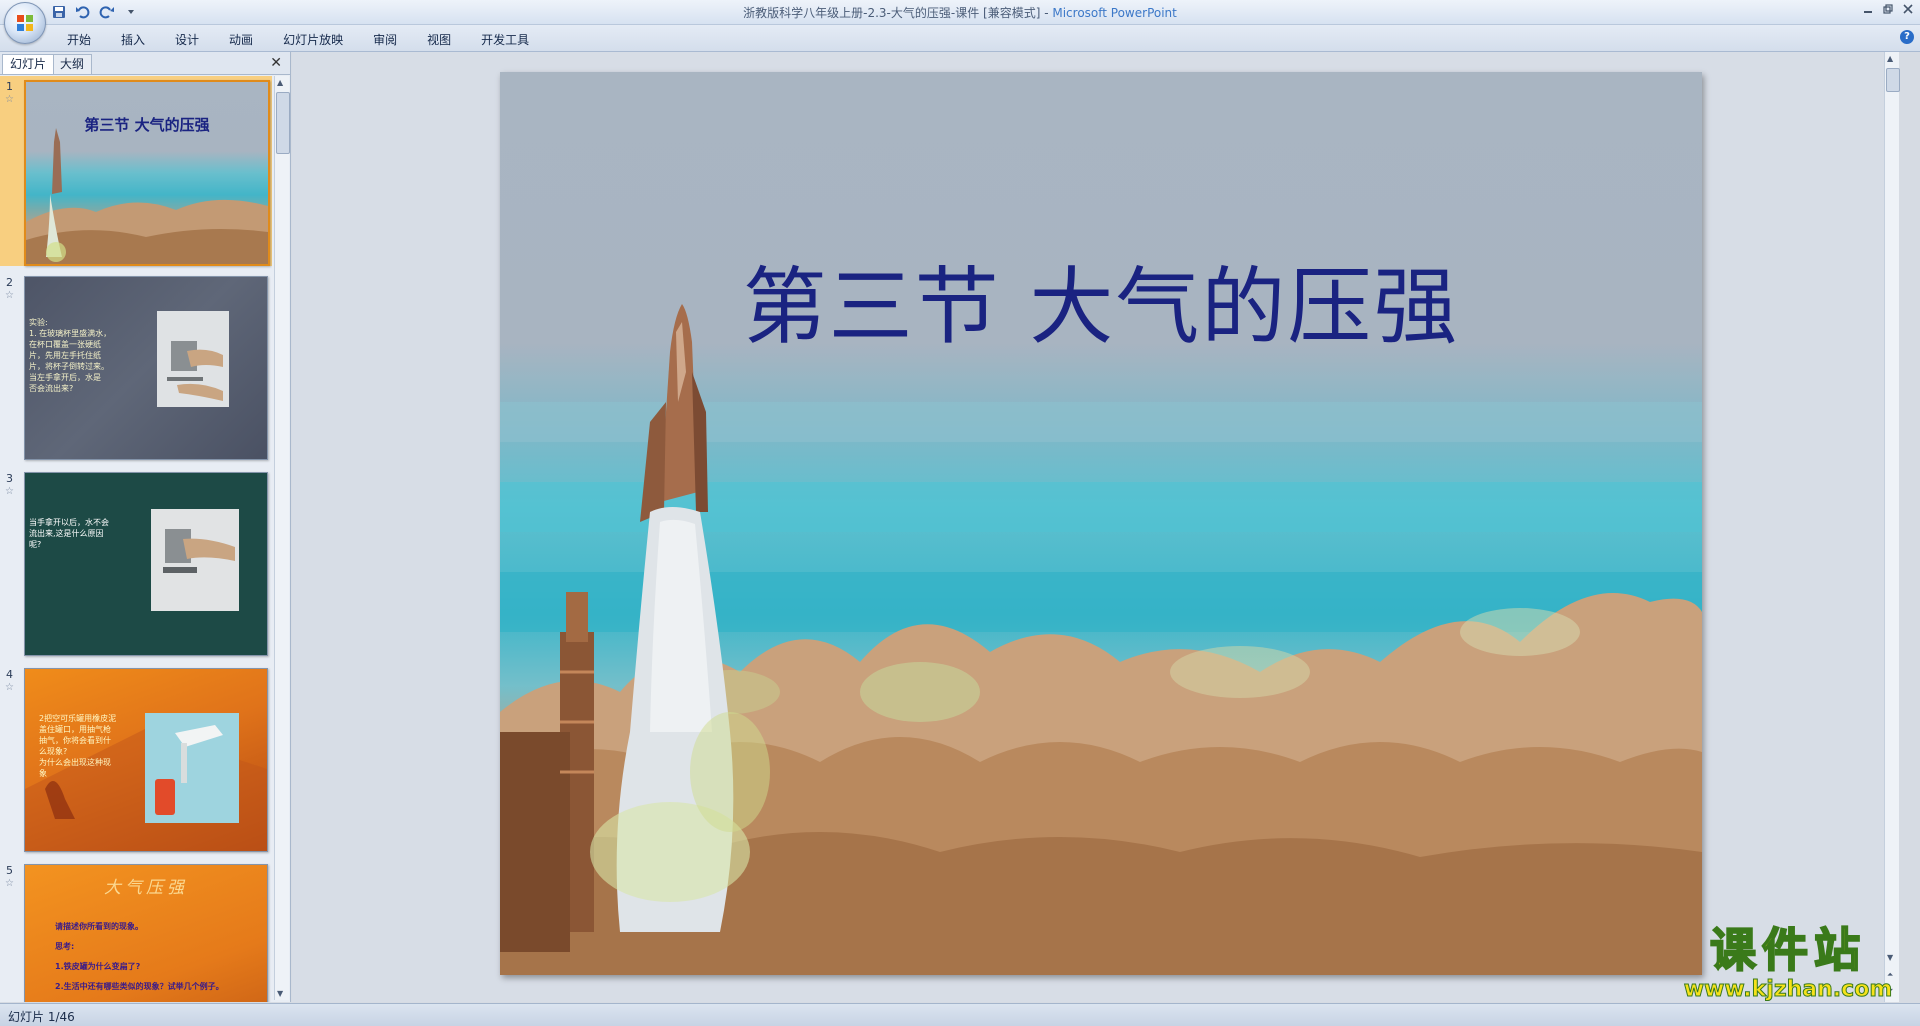 The width and height of the screenshot is (1920, 1026). I want to click on thumbnail-text-line: 抽气，你将会看到什, so click(75, 740).